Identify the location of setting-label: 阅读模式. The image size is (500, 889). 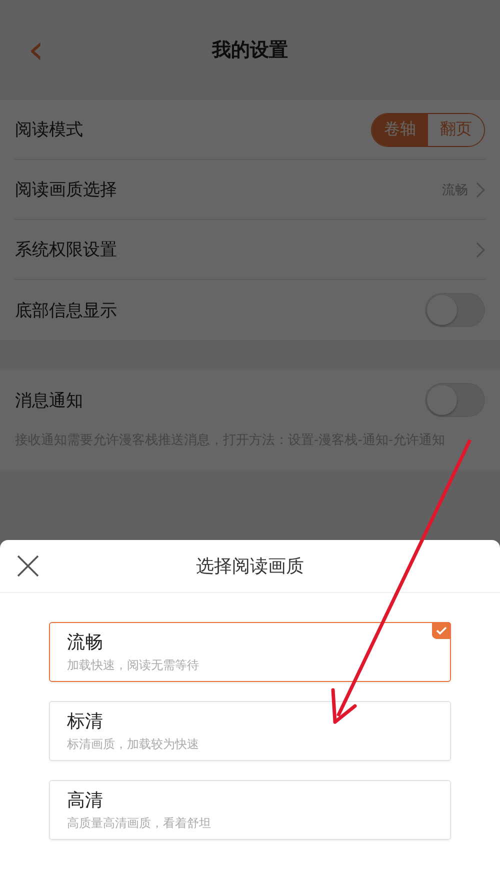
(49, 130).